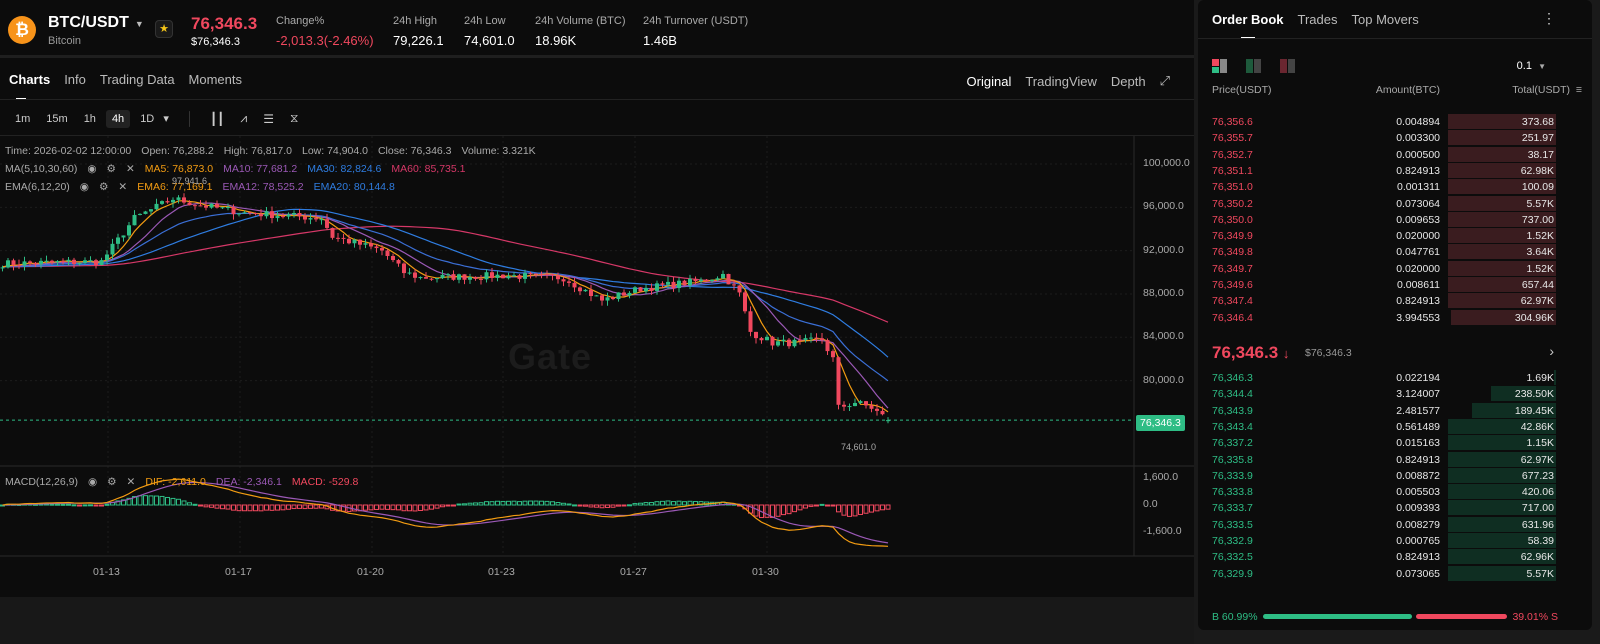 The width and height of the screenshot is (1600, 644). I want to click on ask-row: 76,351.0 0.001311 100.09, so click(1384, 187).